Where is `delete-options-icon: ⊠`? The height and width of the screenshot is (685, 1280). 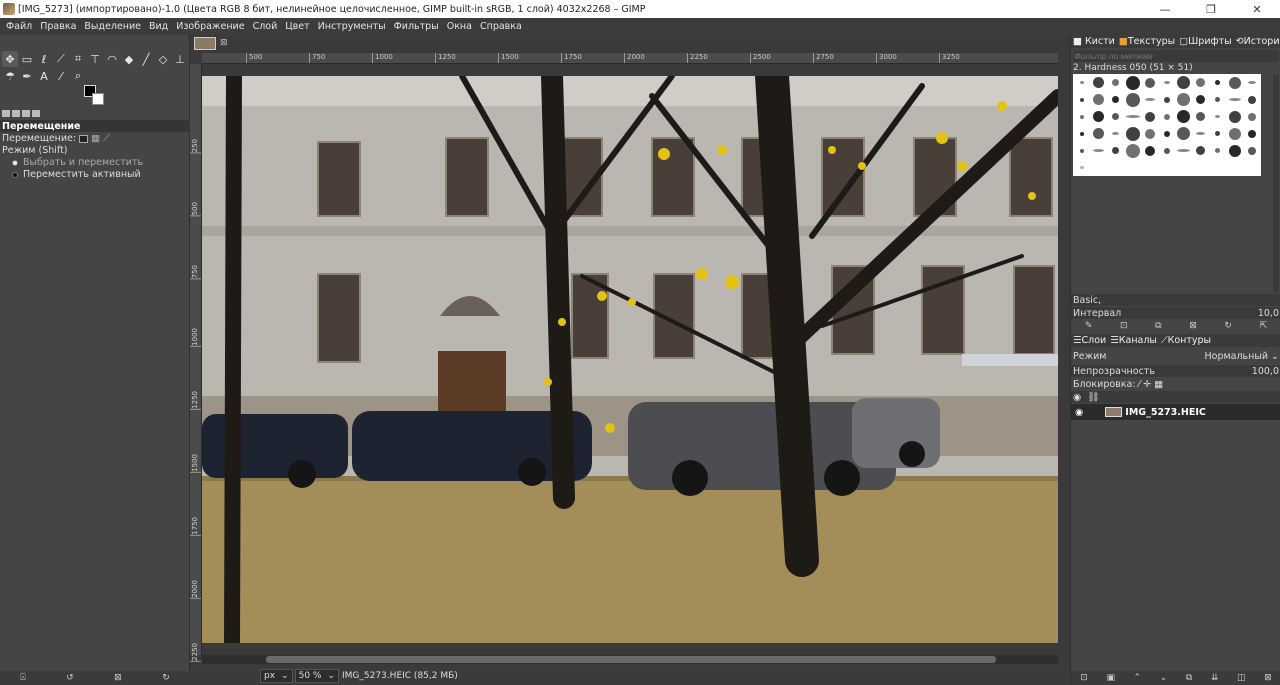
delete-options-icon: ⊠ is located at coordinates (118, 678).